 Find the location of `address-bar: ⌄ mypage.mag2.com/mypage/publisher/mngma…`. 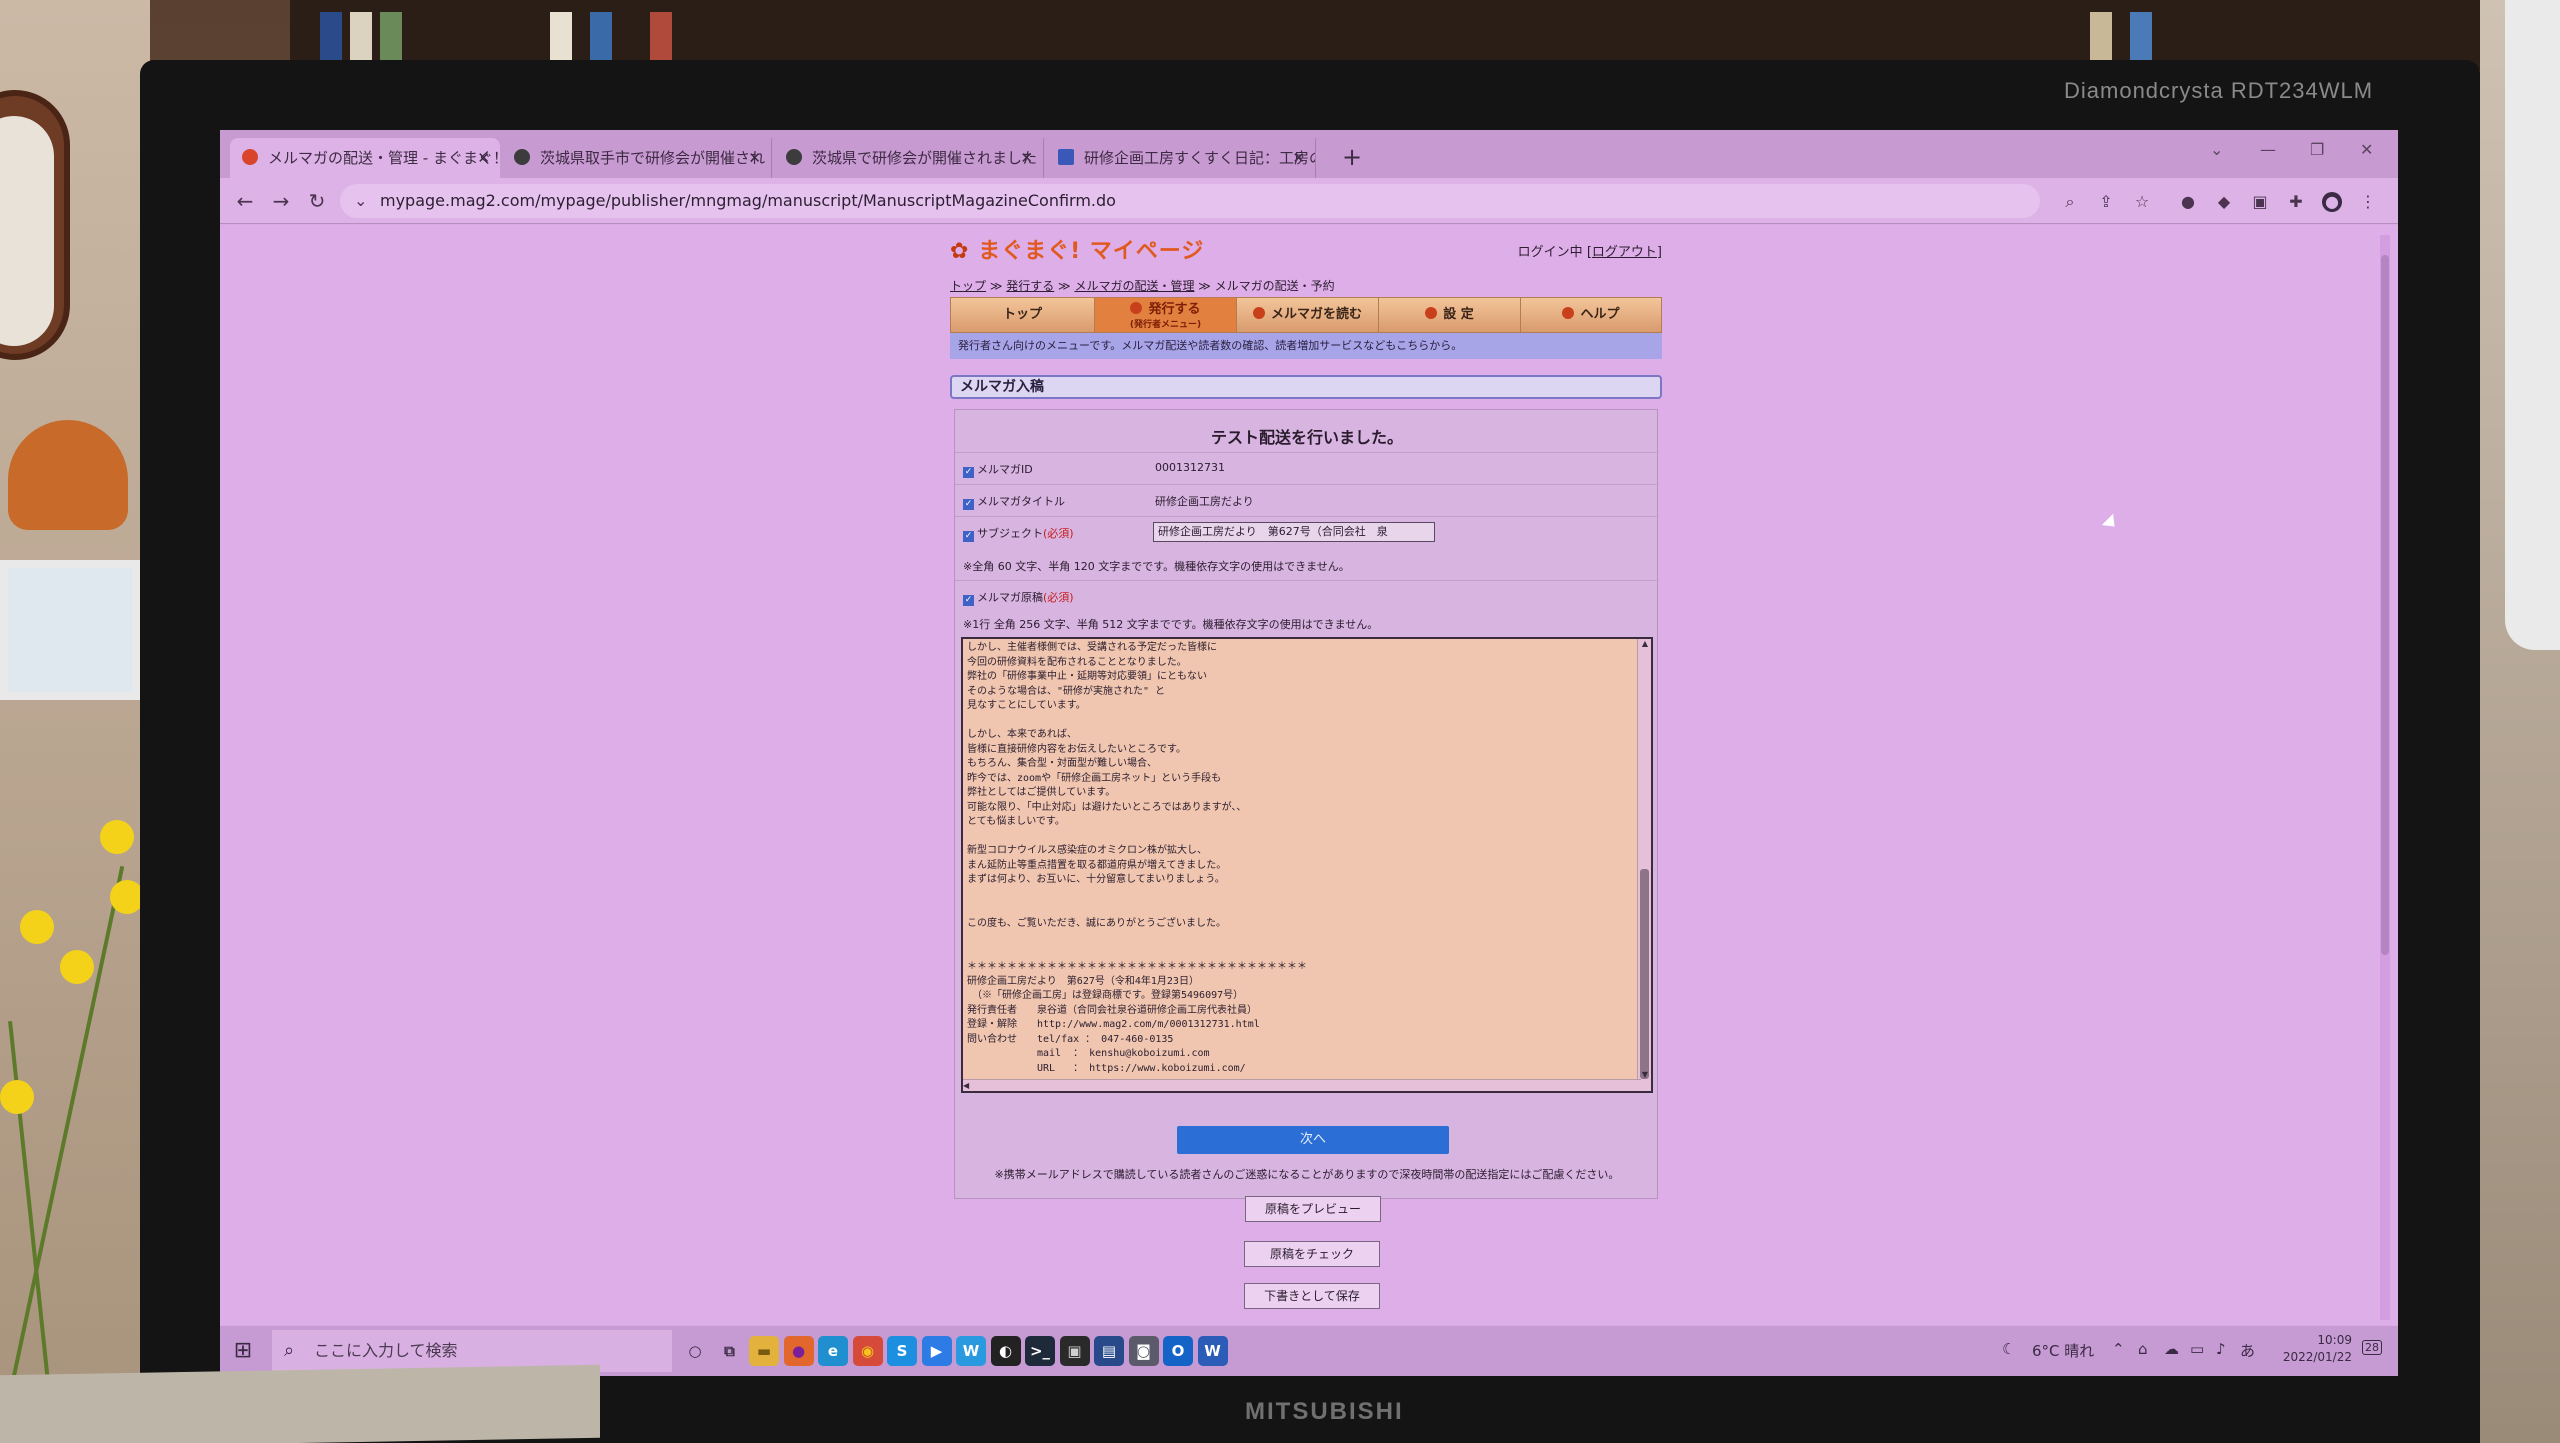

address-bar: ⌄ mypage.mag2.com/mypage/publisher/mngma… is located at coordinates (1190, 201).